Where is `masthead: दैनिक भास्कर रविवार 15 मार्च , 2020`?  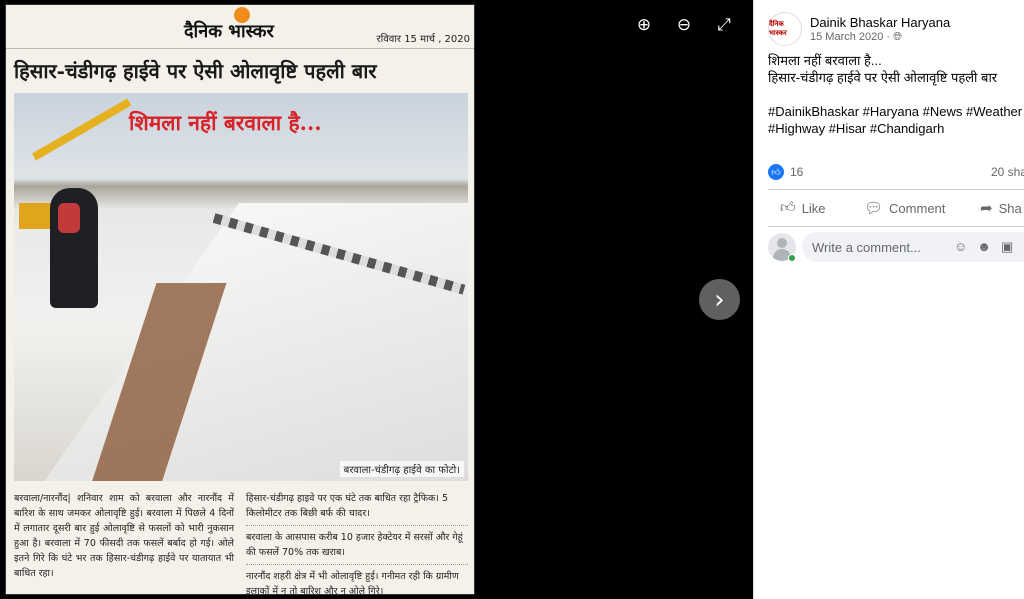
masthead: दैनिक भास्कर रविवार 15 मार्च , 2020 is located at coordinates (240, 27).